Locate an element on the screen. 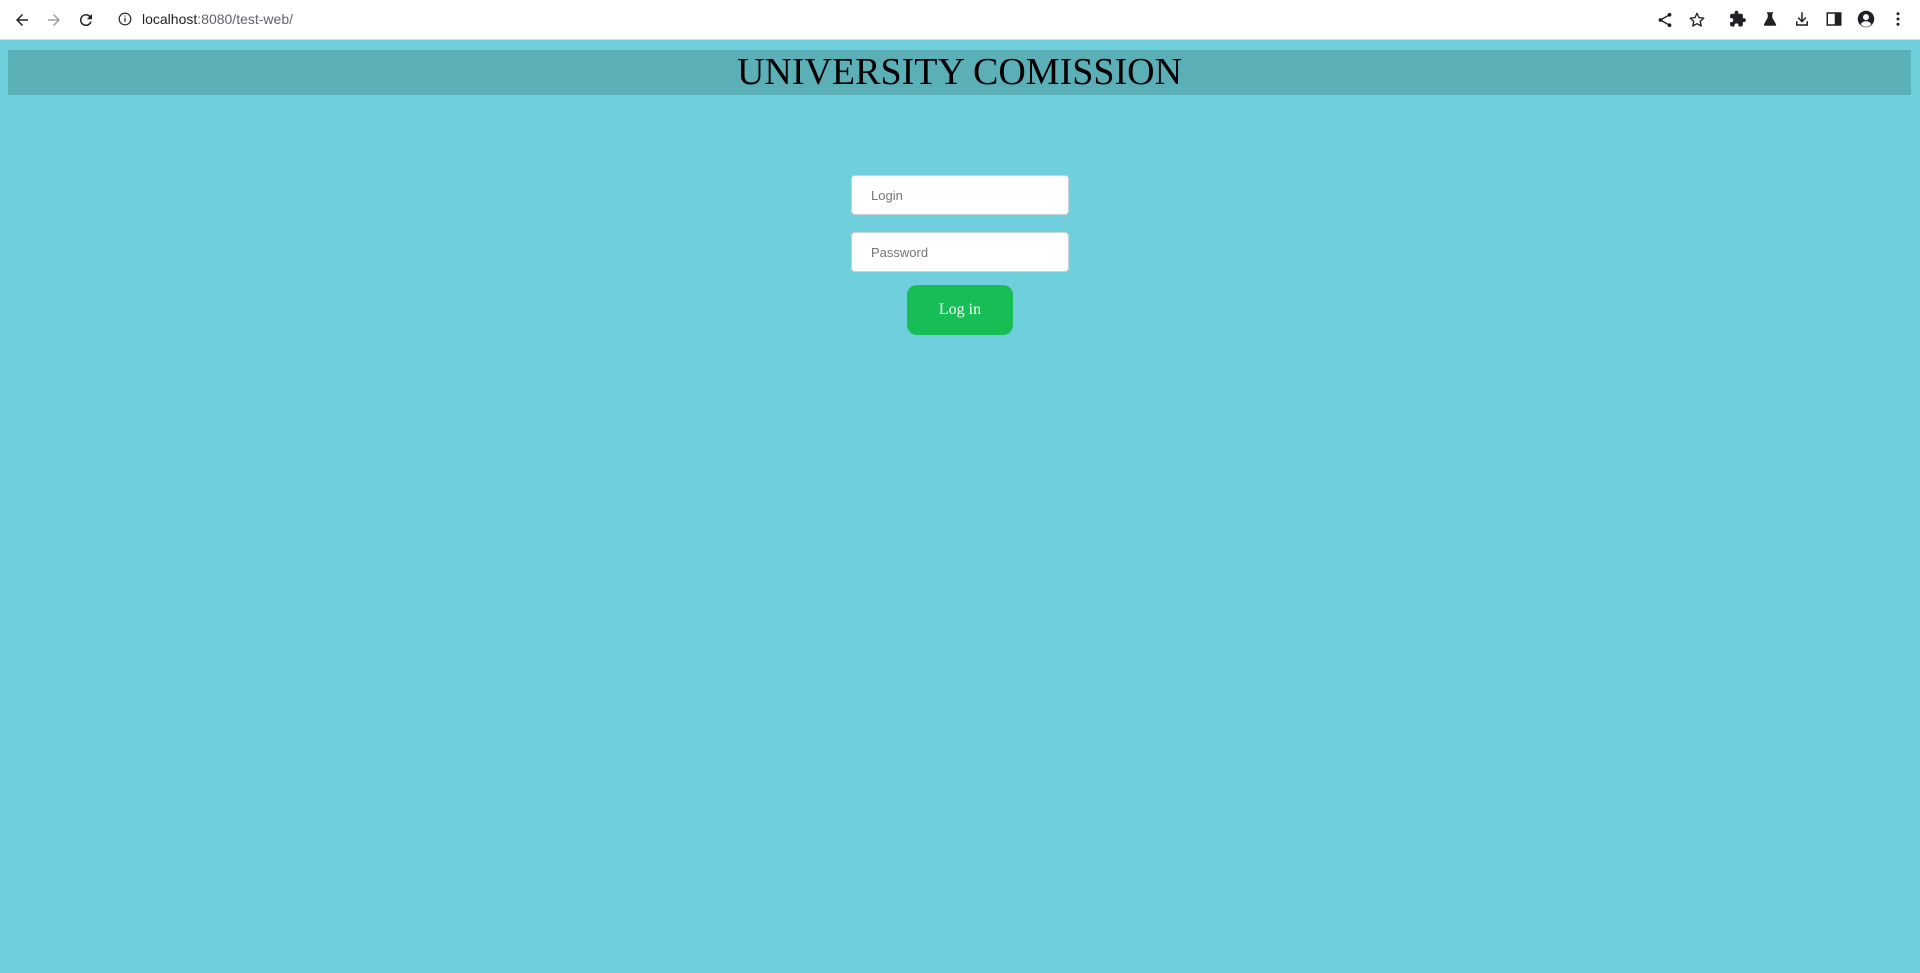 The height and width of the screenshot is (973, 1920). login-button: Log in is located at coordinates (960, 310).